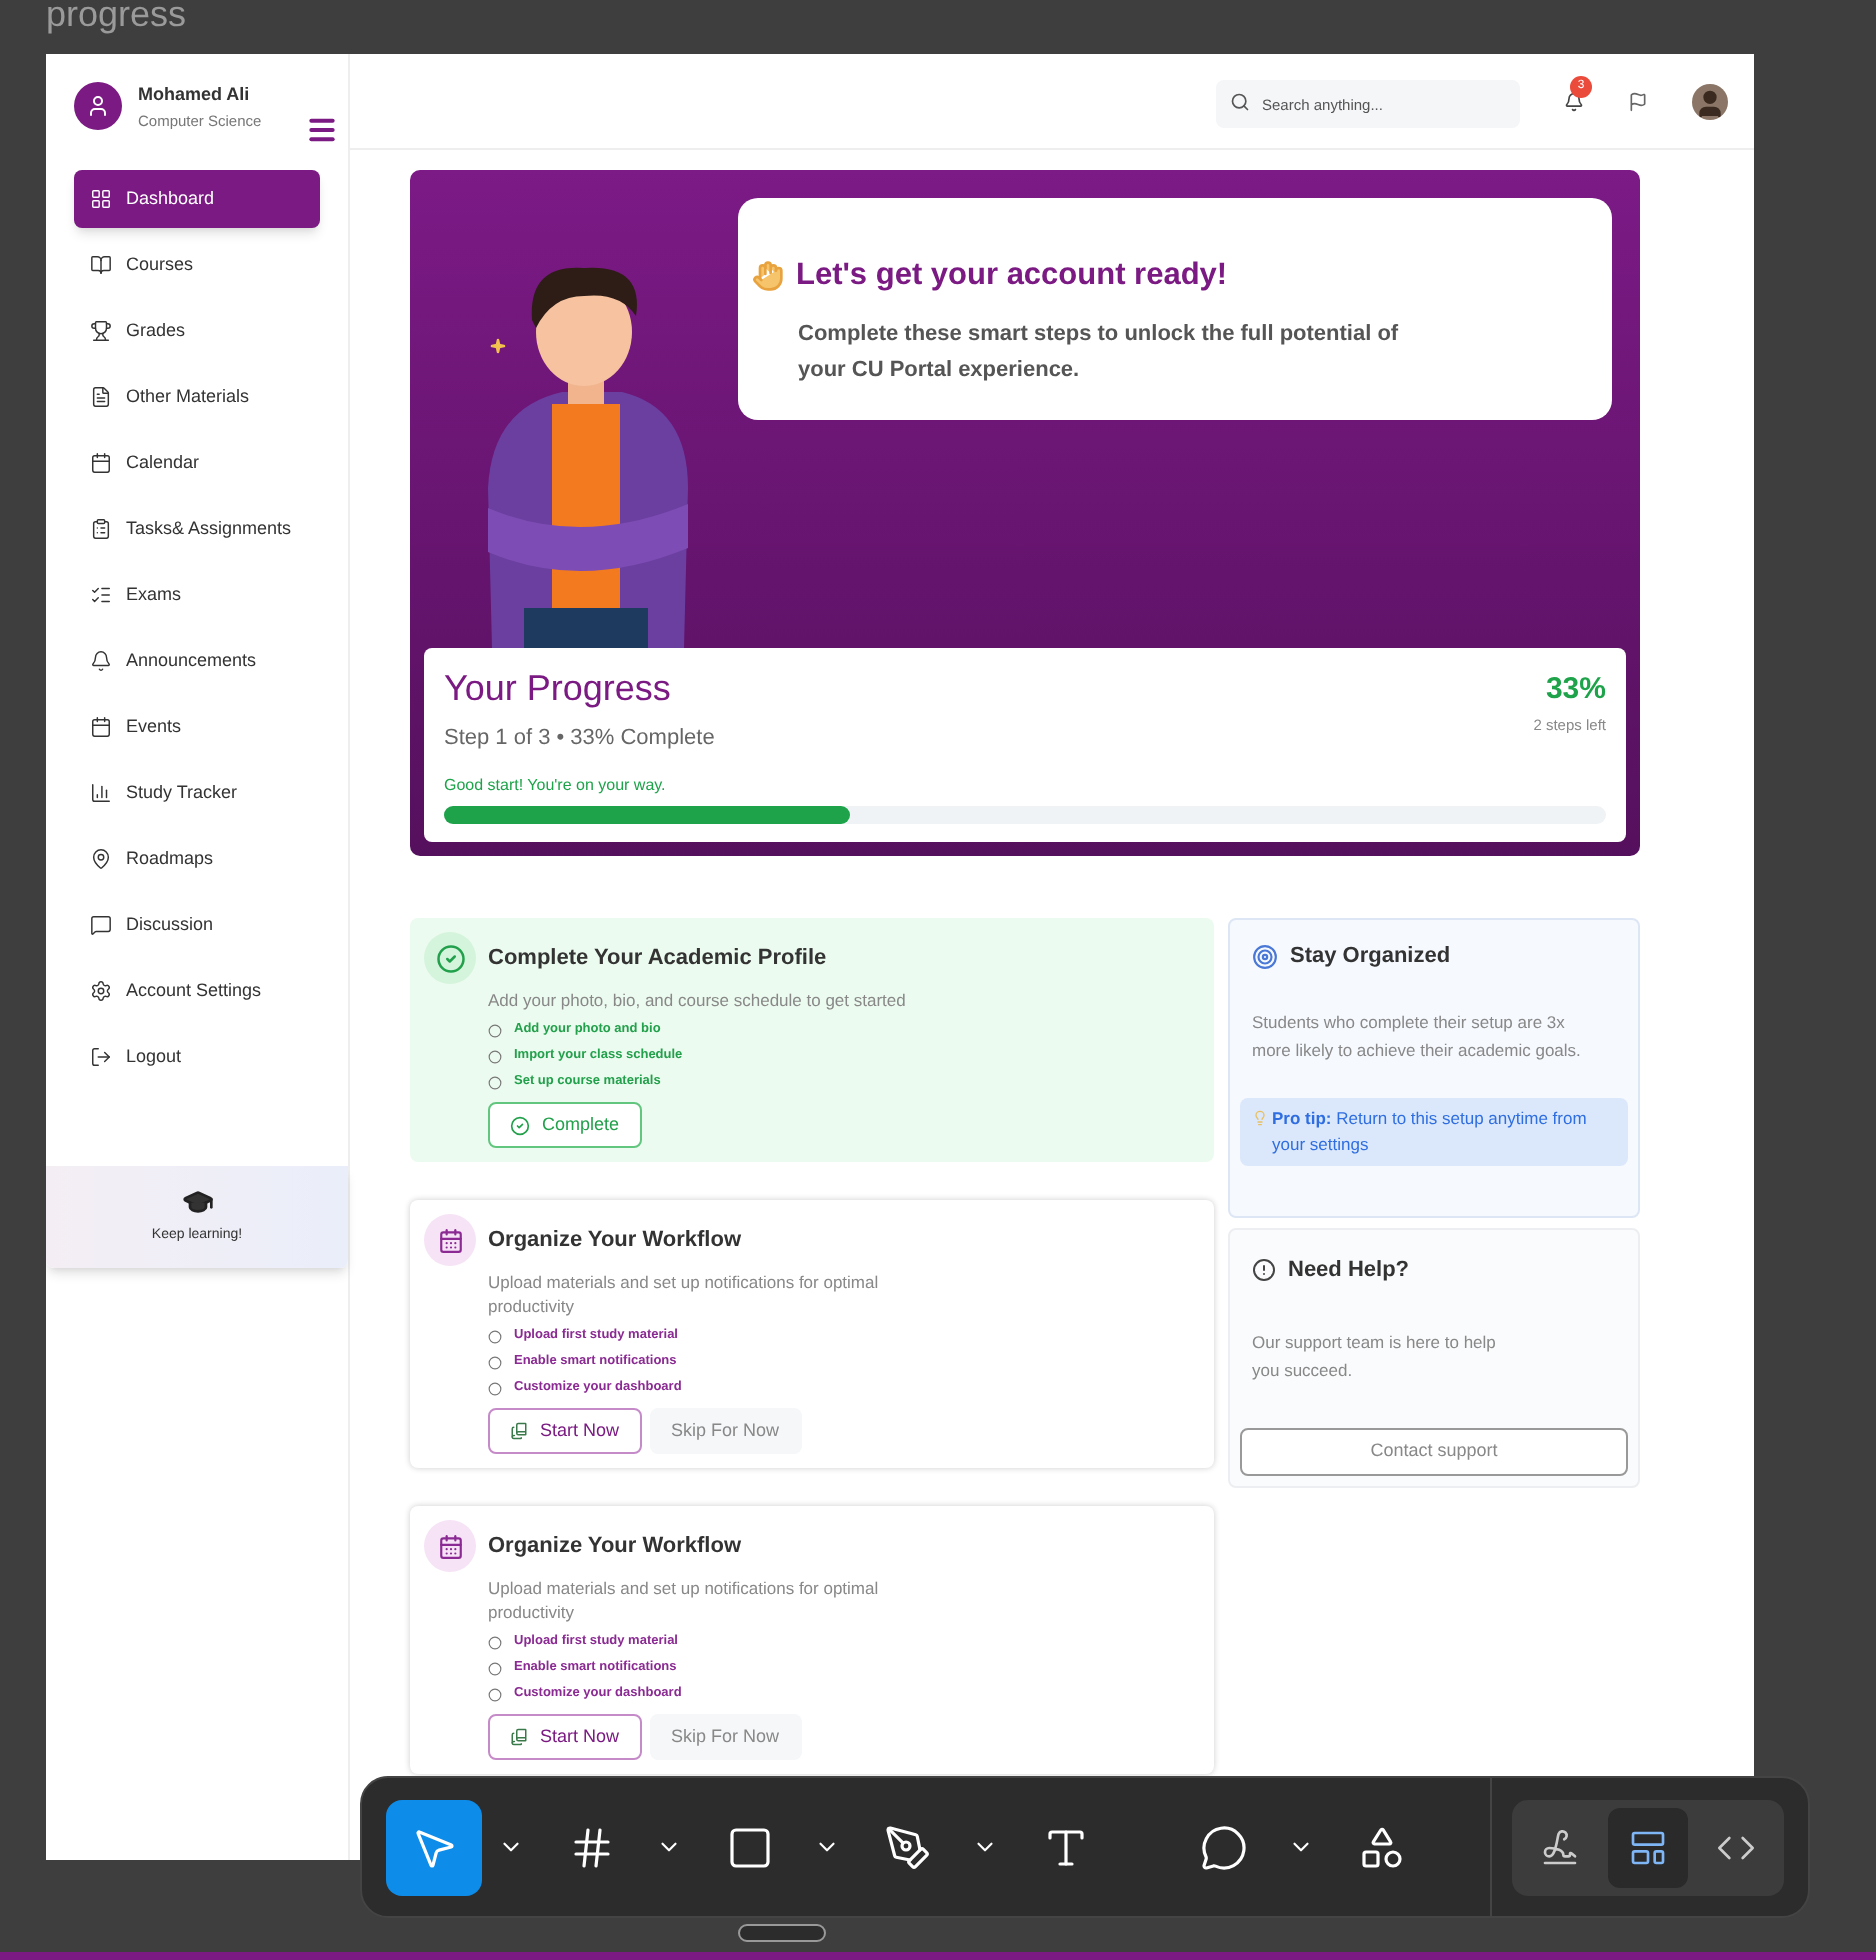  Describe the element at coordinates (322, 130) in the screenshot. I see `menu-icon` at that location.